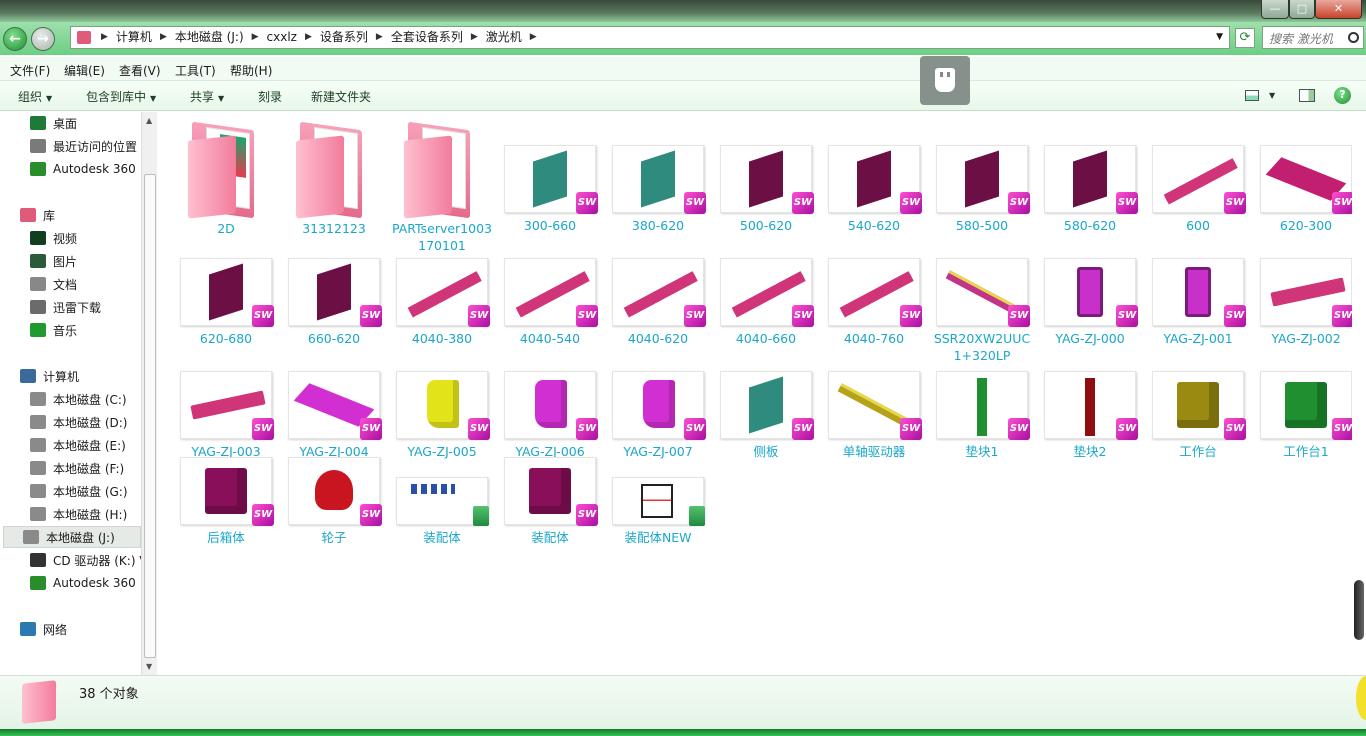 Image resolution: width=1366 pixels, height=736 pixels. I want to click on chevron-down-icon: ▼, so click(1219, 37).